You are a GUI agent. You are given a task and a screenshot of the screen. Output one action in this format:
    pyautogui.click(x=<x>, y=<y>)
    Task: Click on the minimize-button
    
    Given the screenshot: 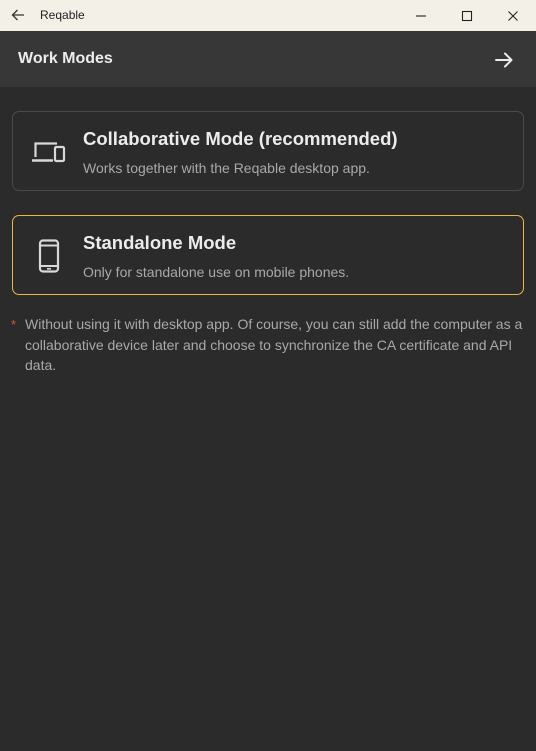 What is the action you would take?
    pyautogui.click(x=421, y=15)
    